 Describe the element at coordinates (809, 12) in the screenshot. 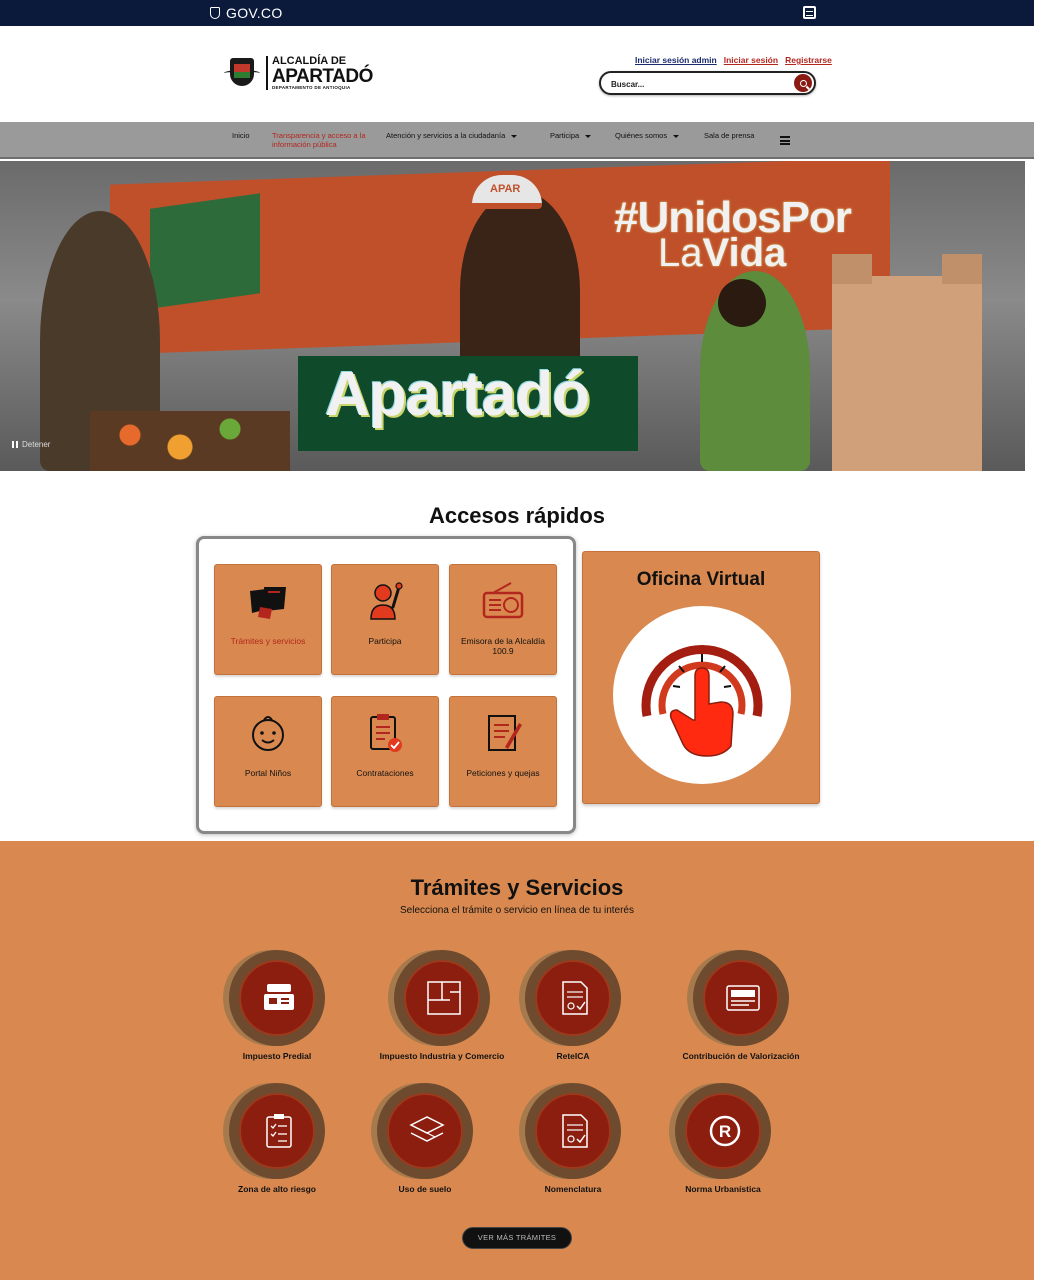

I see `accessibility-icon` at that location.